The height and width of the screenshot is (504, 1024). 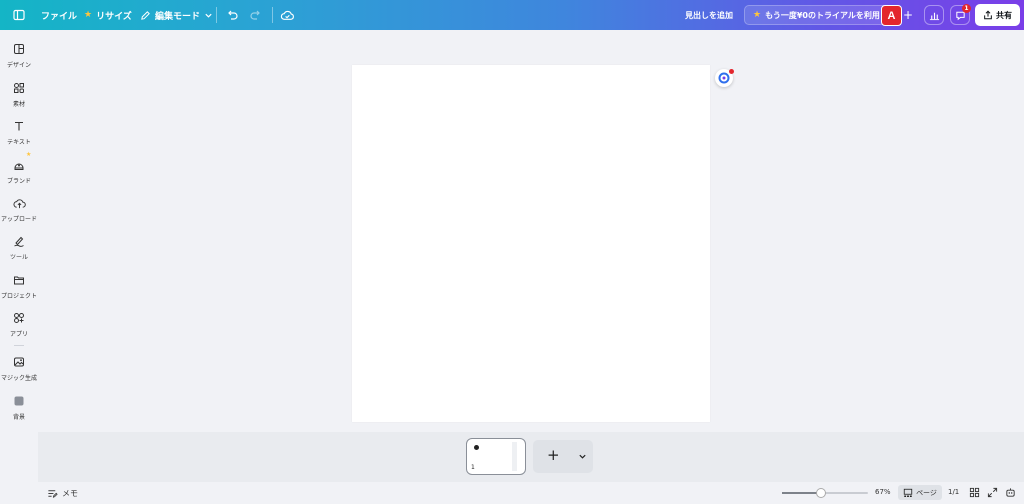 I want to click on sidebar-item-draw: ツール, so click(x=19, y=247).